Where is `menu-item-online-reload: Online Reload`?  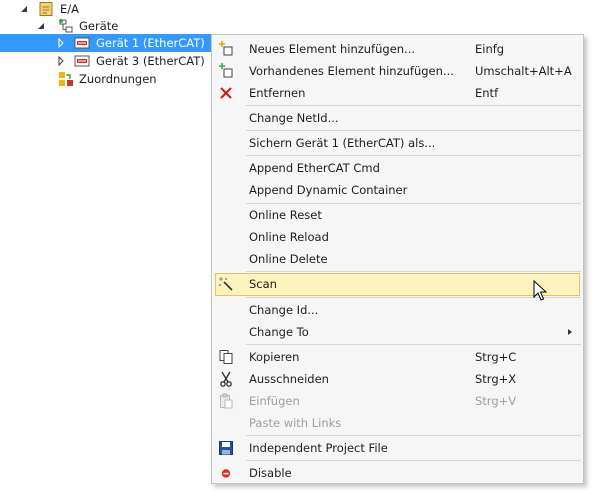
menu-item-online-reload: Online Reload is located at coordinates (397, 237).